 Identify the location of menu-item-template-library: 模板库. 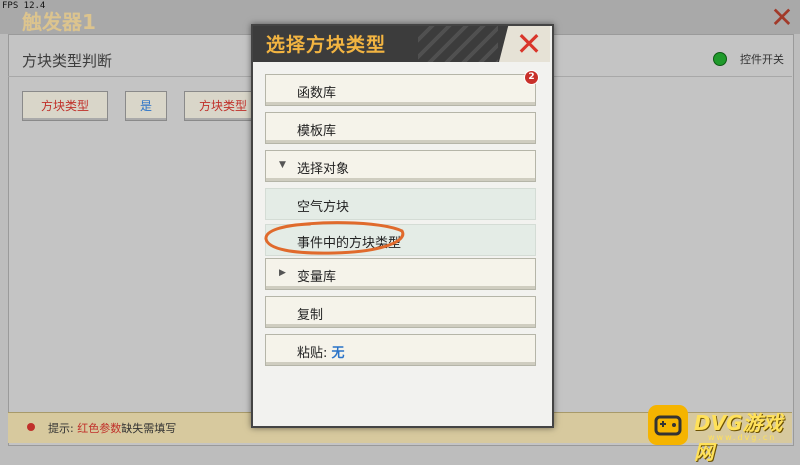
(400, 128).